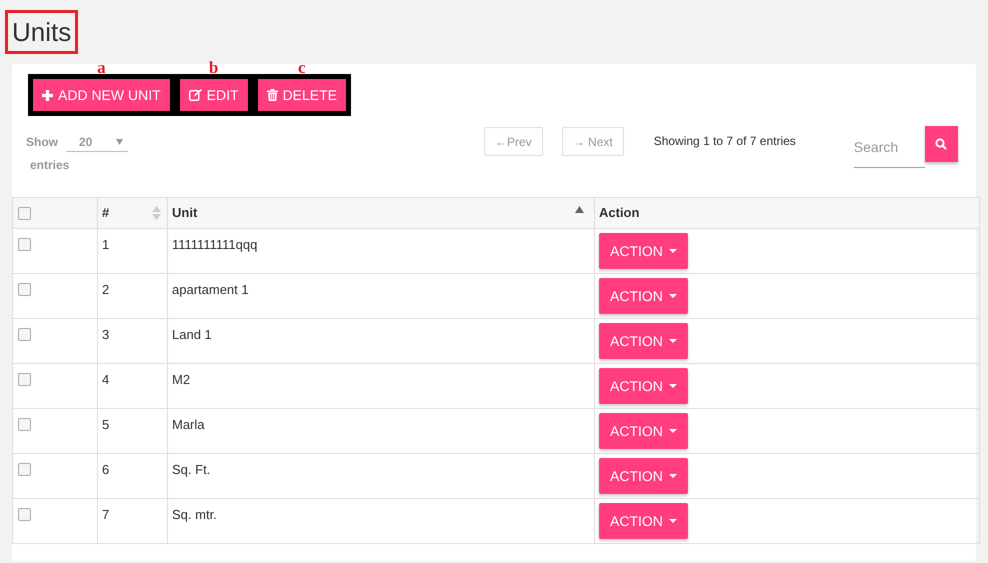 The image size is (988, 563). Describe the element at coordinates (302, 95) in the screenshot. I see `delete-button: DELETE` at that location.